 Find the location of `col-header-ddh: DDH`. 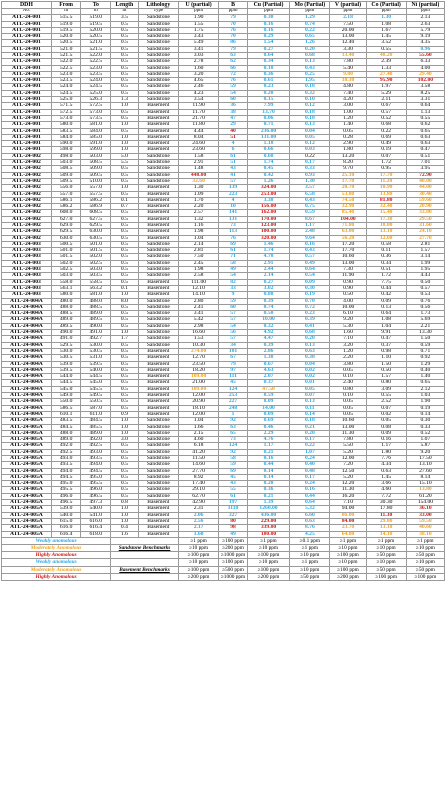

col-header-ddh: DDH is located at coordinates (26, 5).